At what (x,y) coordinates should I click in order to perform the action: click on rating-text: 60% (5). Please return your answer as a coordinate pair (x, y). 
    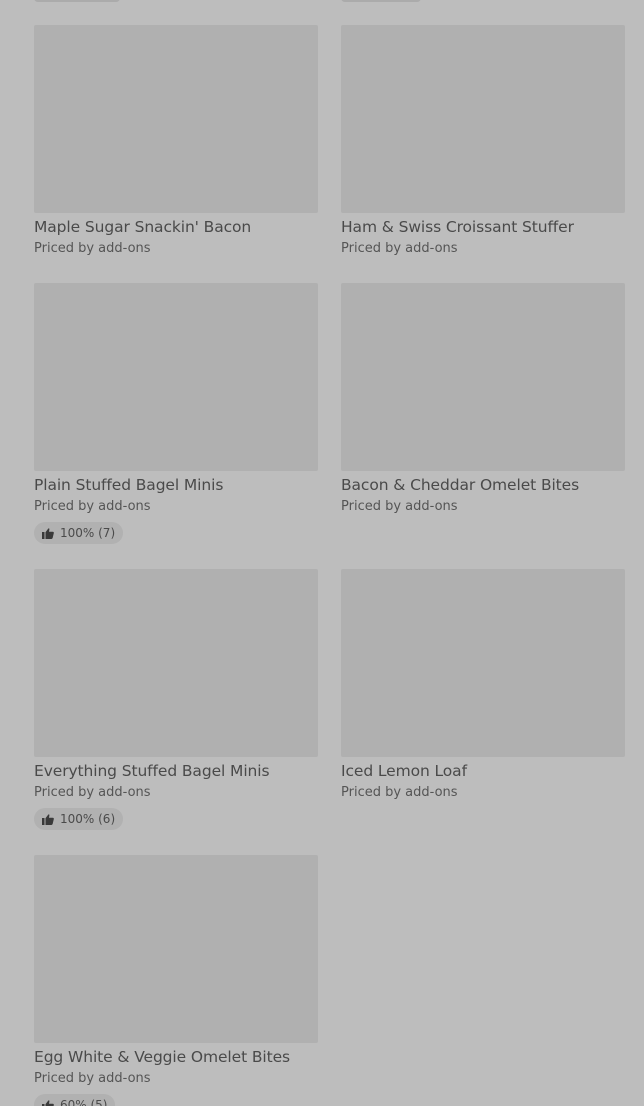
    Looking at the image, I should click on (84, 1102).